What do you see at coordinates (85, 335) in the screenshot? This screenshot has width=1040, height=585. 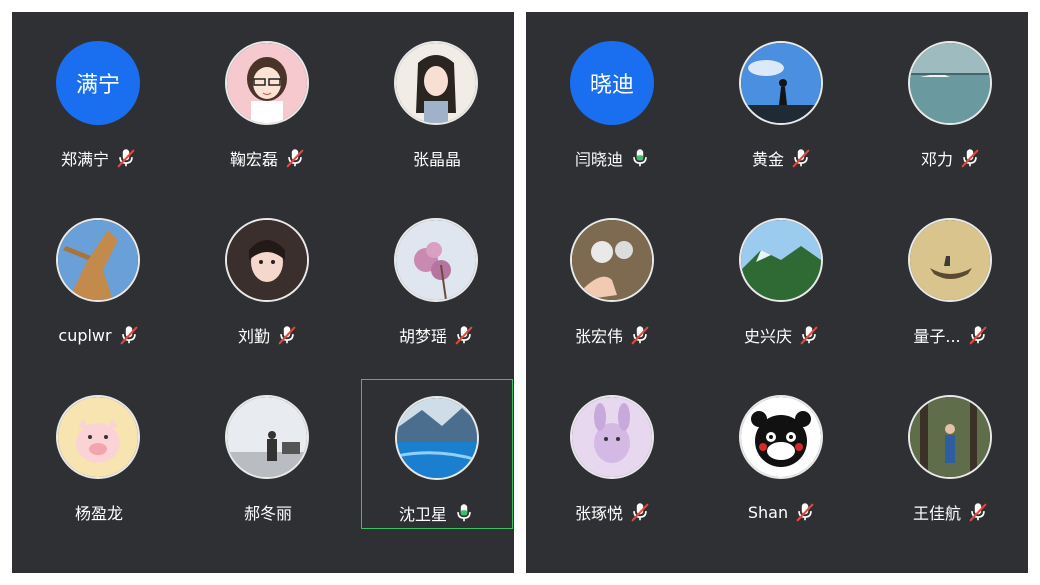 I see `participant-name: cuplwr` at bounding box center [85, 335].